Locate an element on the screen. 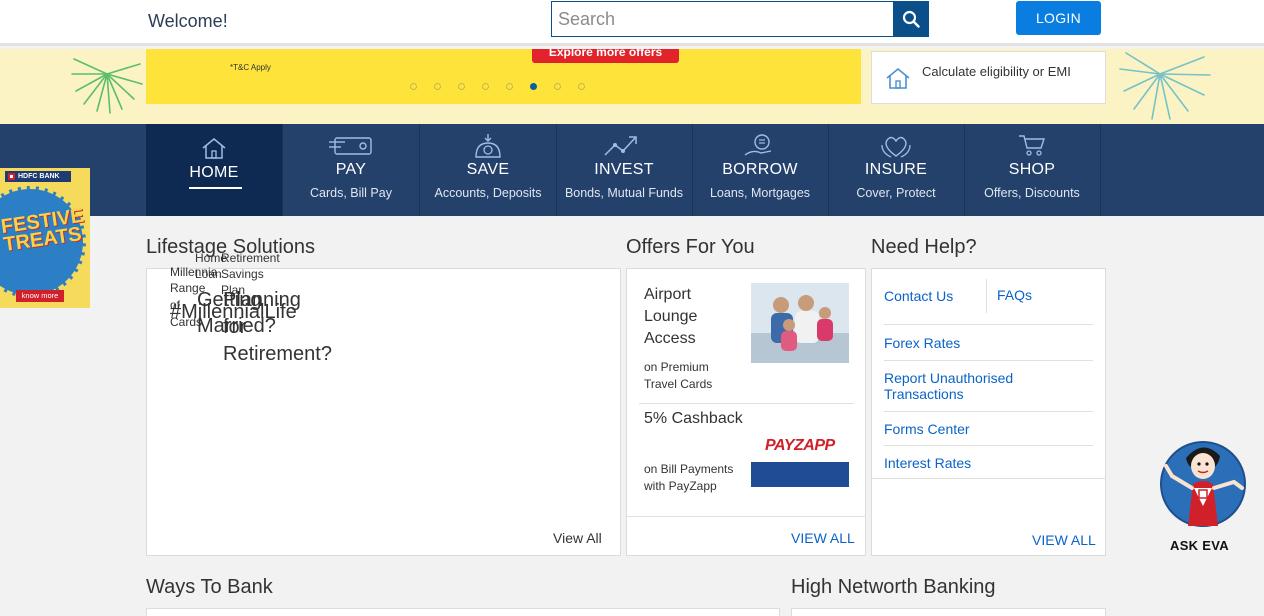 The width and height of the screenshot is (1264, 616). house-icon is located at coordinates (898, 78).